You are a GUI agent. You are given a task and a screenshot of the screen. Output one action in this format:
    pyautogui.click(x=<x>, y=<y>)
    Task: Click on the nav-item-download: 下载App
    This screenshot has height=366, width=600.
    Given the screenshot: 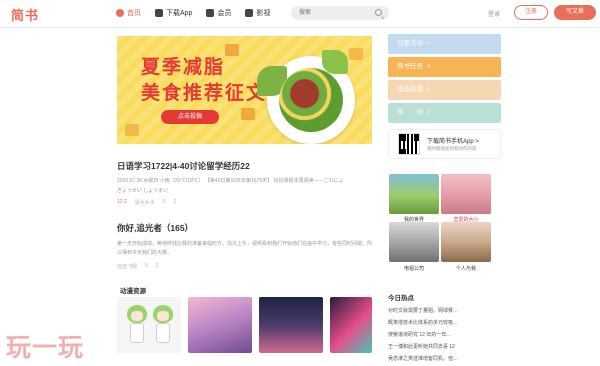 What is the action you would take?
    pyautogui.click(x=173, y=13)
    